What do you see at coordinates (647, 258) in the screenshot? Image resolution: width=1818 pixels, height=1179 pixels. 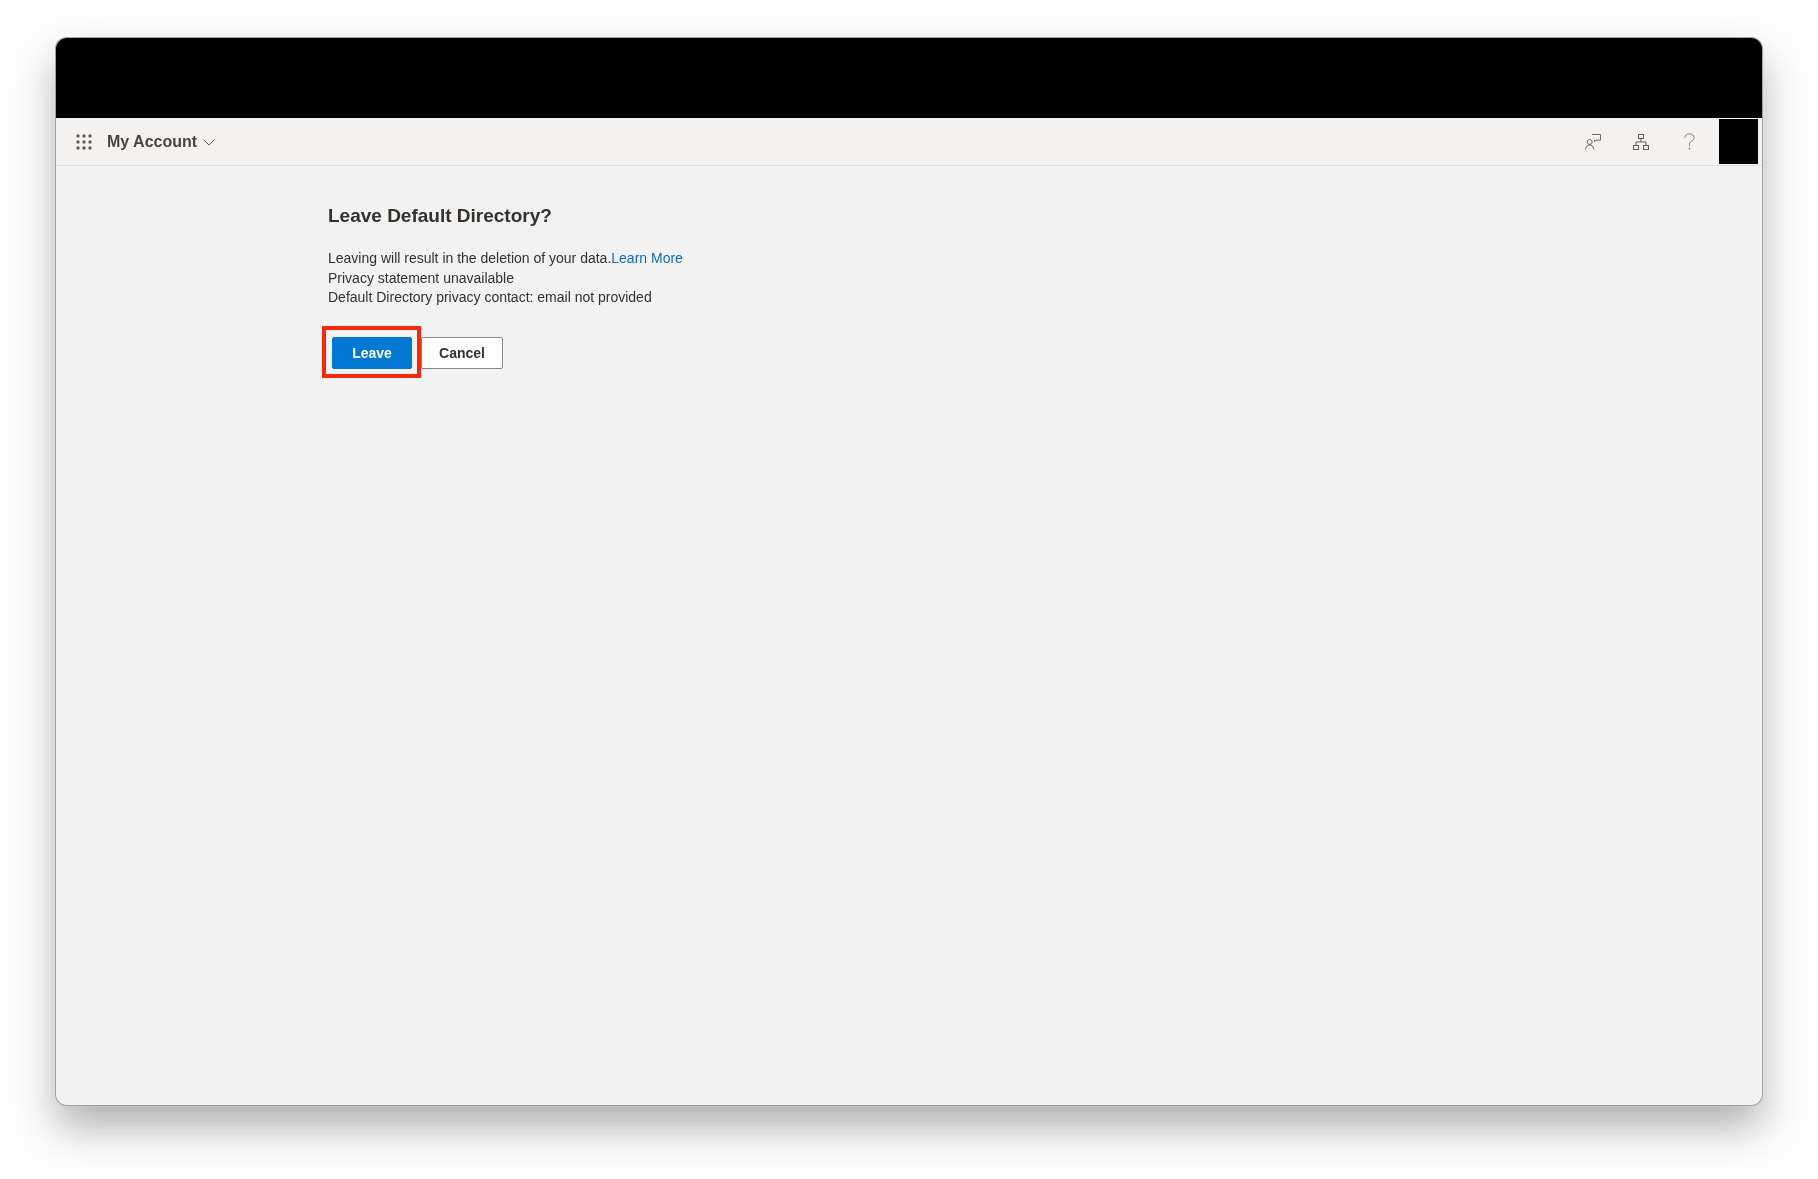 I see `learn-more-link: Learn More` at bounding box center [647, 258].